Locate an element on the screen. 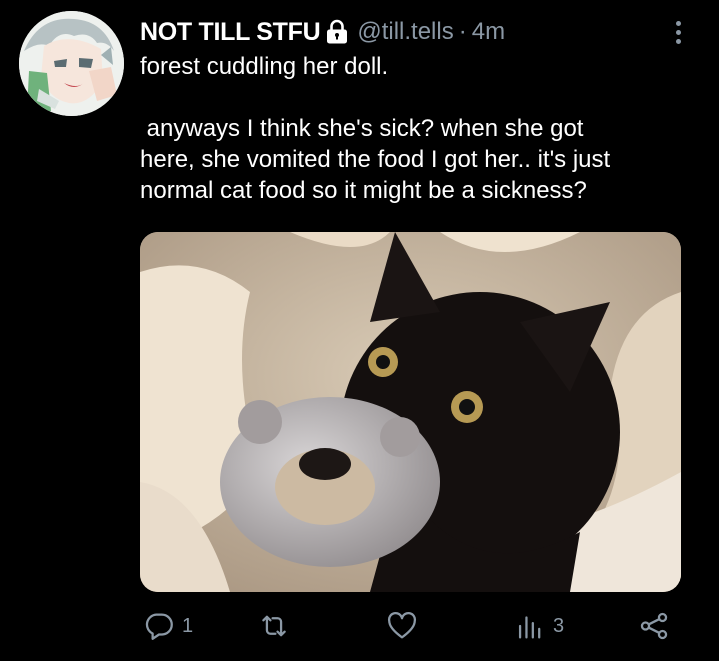  like-button is located at coordinates (402, 626).